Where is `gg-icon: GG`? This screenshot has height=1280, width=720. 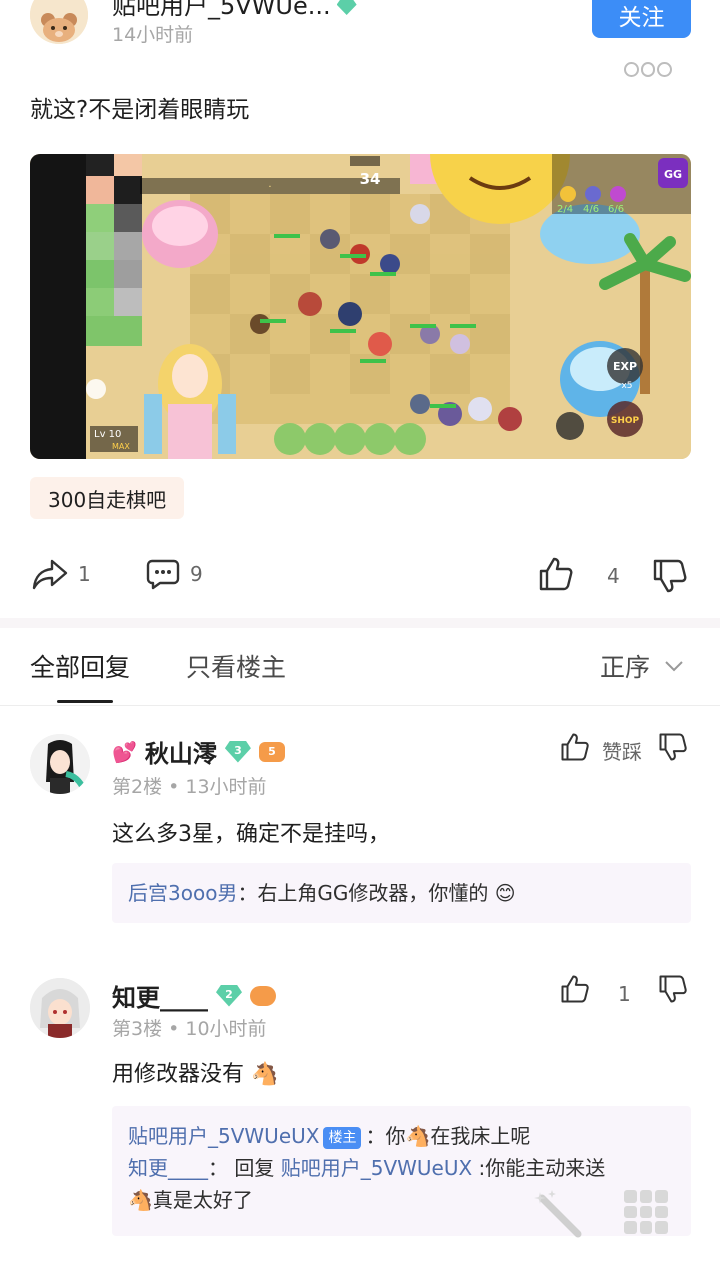 gg-icon: GG is located at coordinates (673, 174).